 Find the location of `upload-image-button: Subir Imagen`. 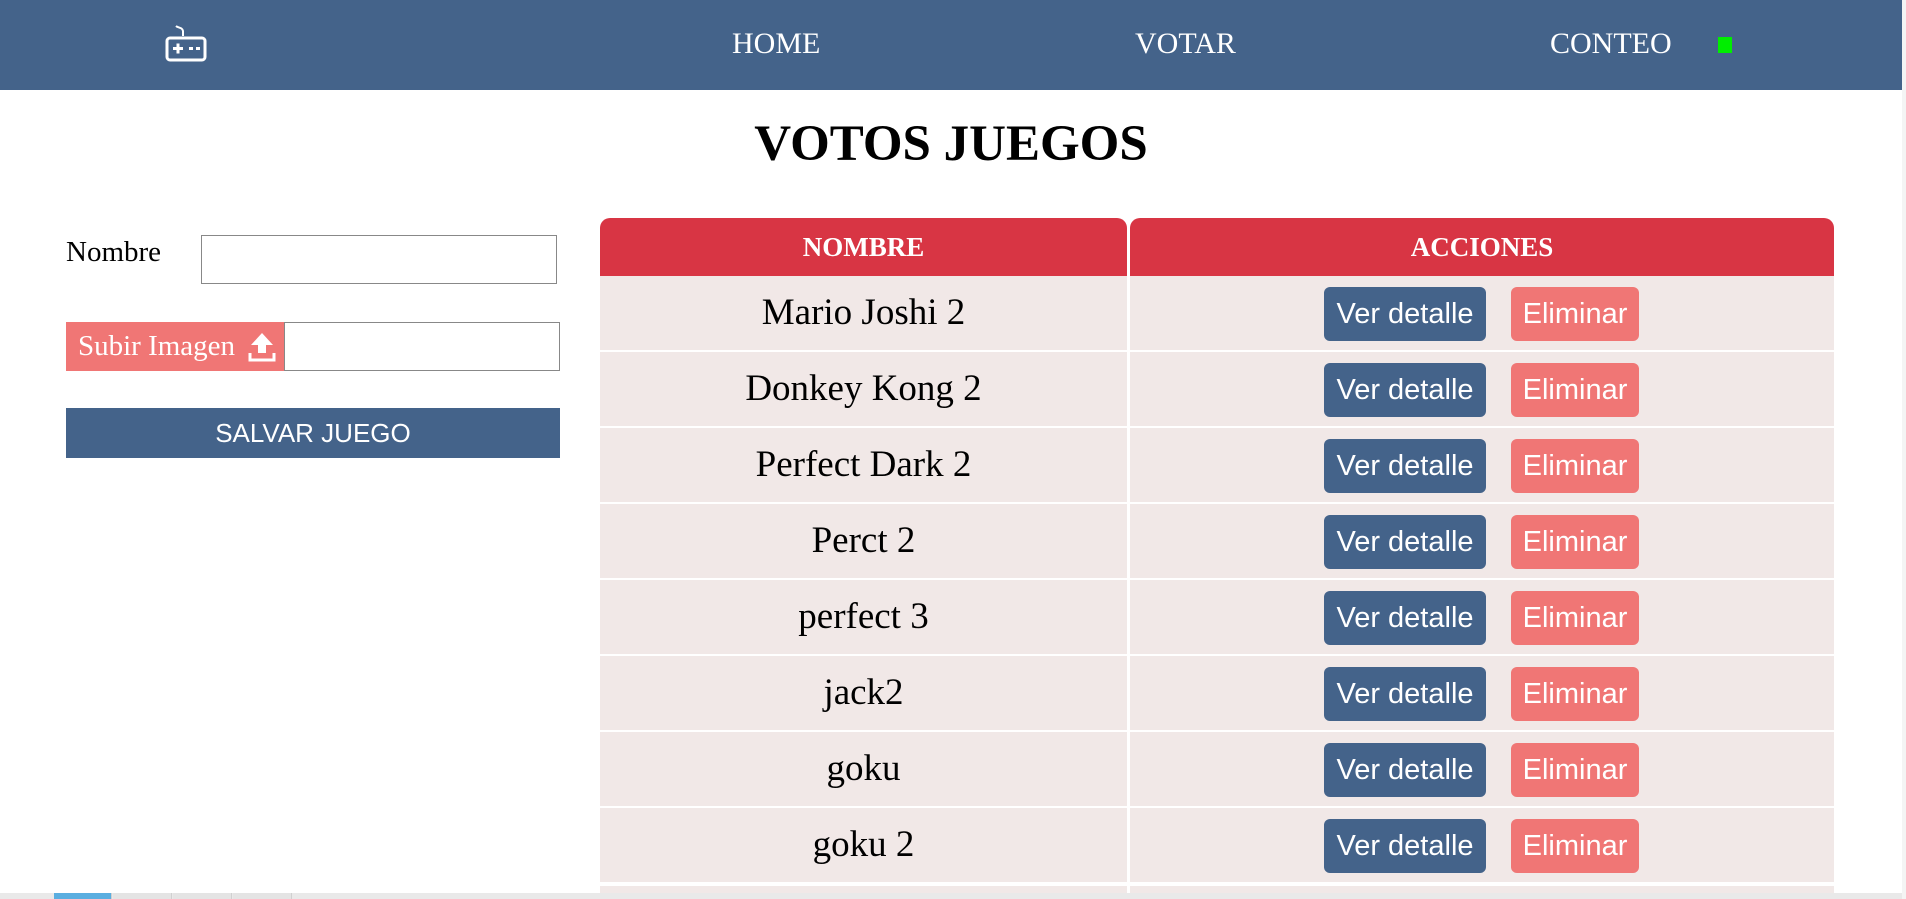

upload-image-button: Subir Imagen is located at coordinates (175, 346).